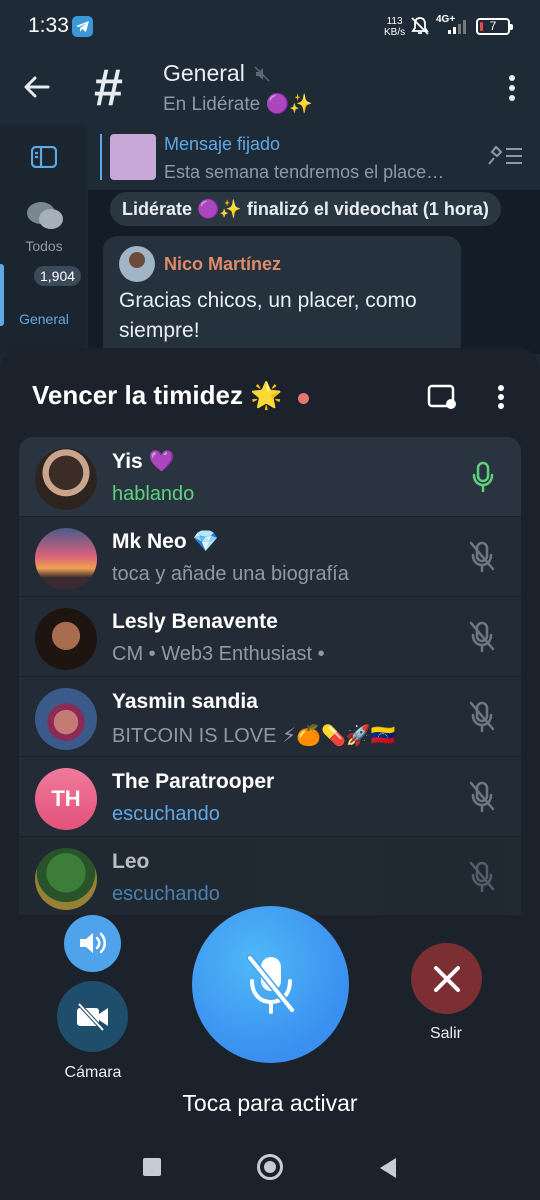  What do you see at coordinates (420, 28) in the screenshot?
I see `bell-off-icon` at bounding box center [420, 28].